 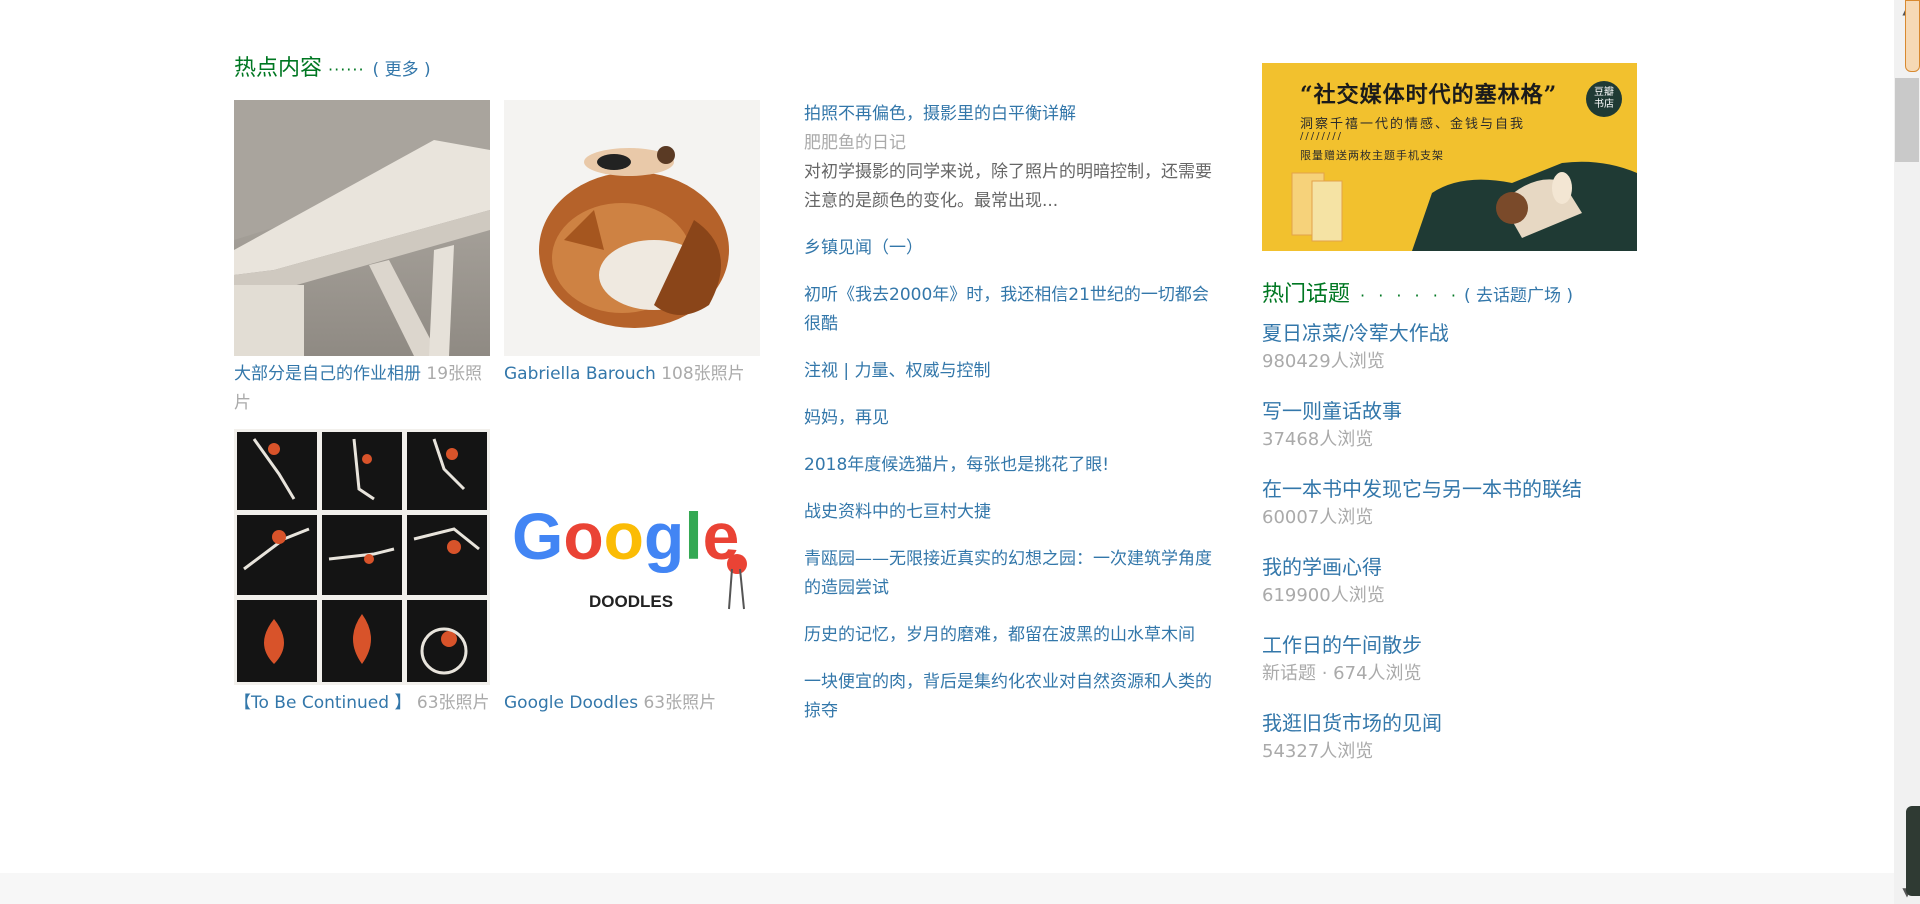 I want to click on article-title-link: 2018年度候选猫片，每张也是挑花了眼!, so click(x=956, y=465).